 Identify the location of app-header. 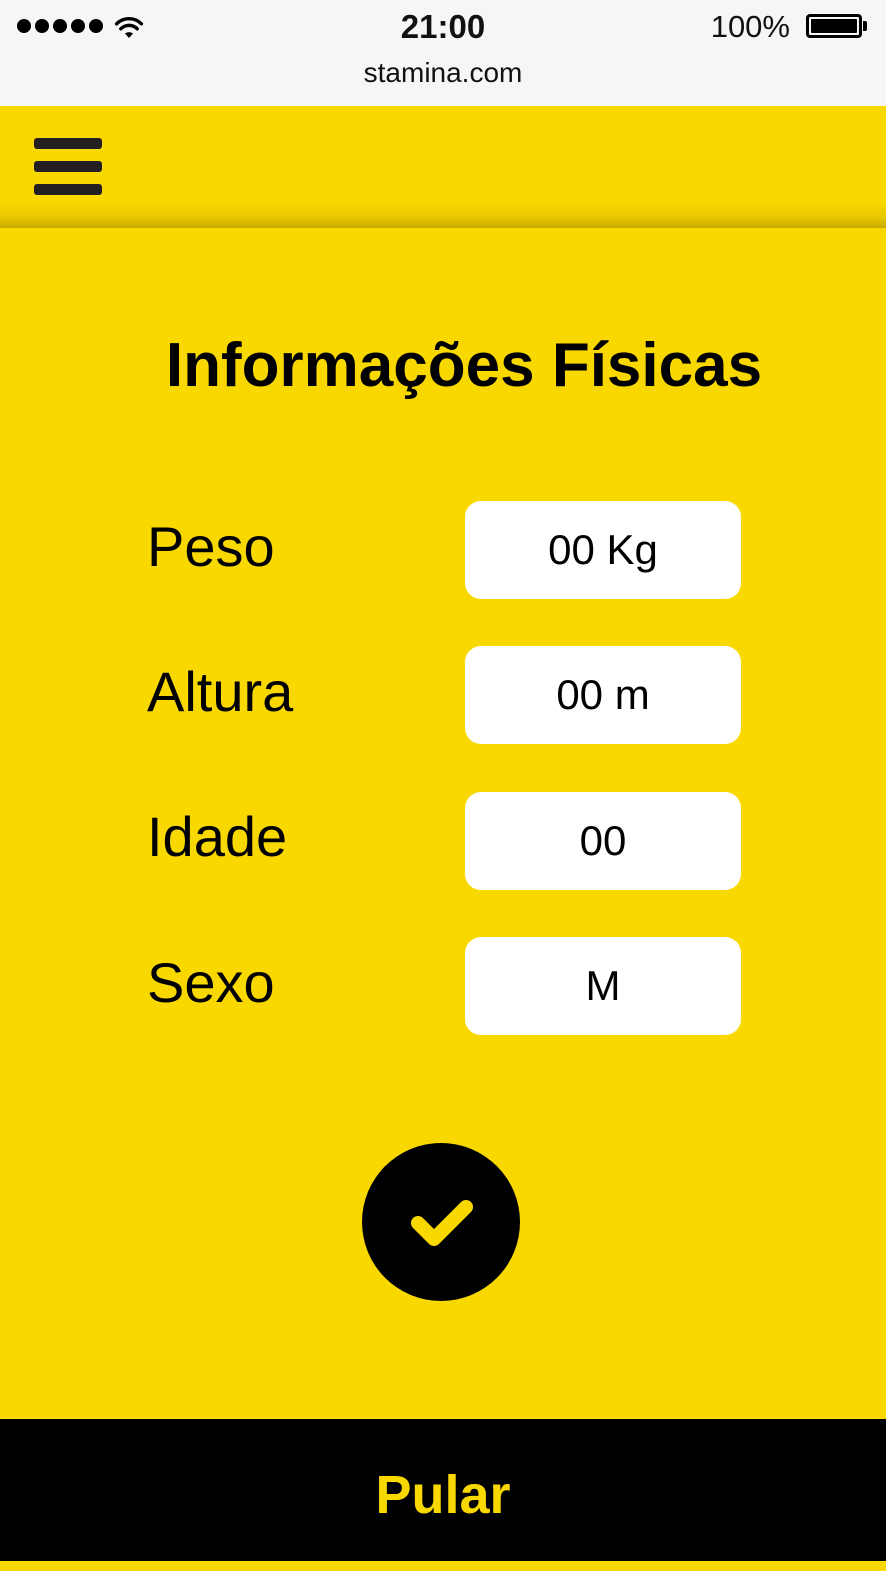
(443, 167).